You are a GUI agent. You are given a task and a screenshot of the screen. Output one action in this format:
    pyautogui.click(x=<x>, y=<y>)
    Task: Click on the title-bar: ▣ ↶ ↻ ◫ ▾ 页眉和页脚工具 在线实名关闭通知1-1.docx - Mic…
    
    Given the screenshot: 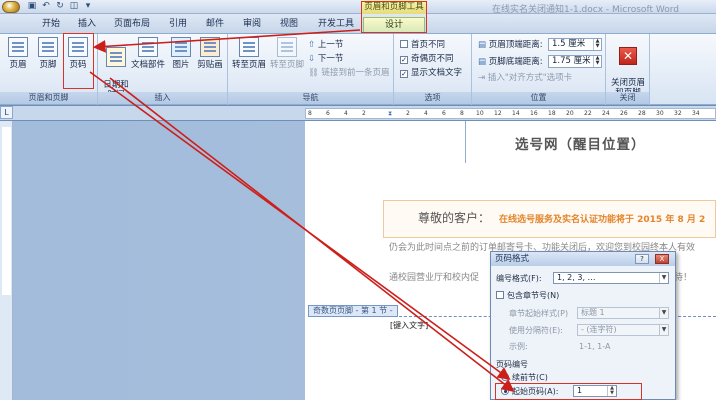 What is the action you would take?
    pyautogui.click(x=358, y=7)
    